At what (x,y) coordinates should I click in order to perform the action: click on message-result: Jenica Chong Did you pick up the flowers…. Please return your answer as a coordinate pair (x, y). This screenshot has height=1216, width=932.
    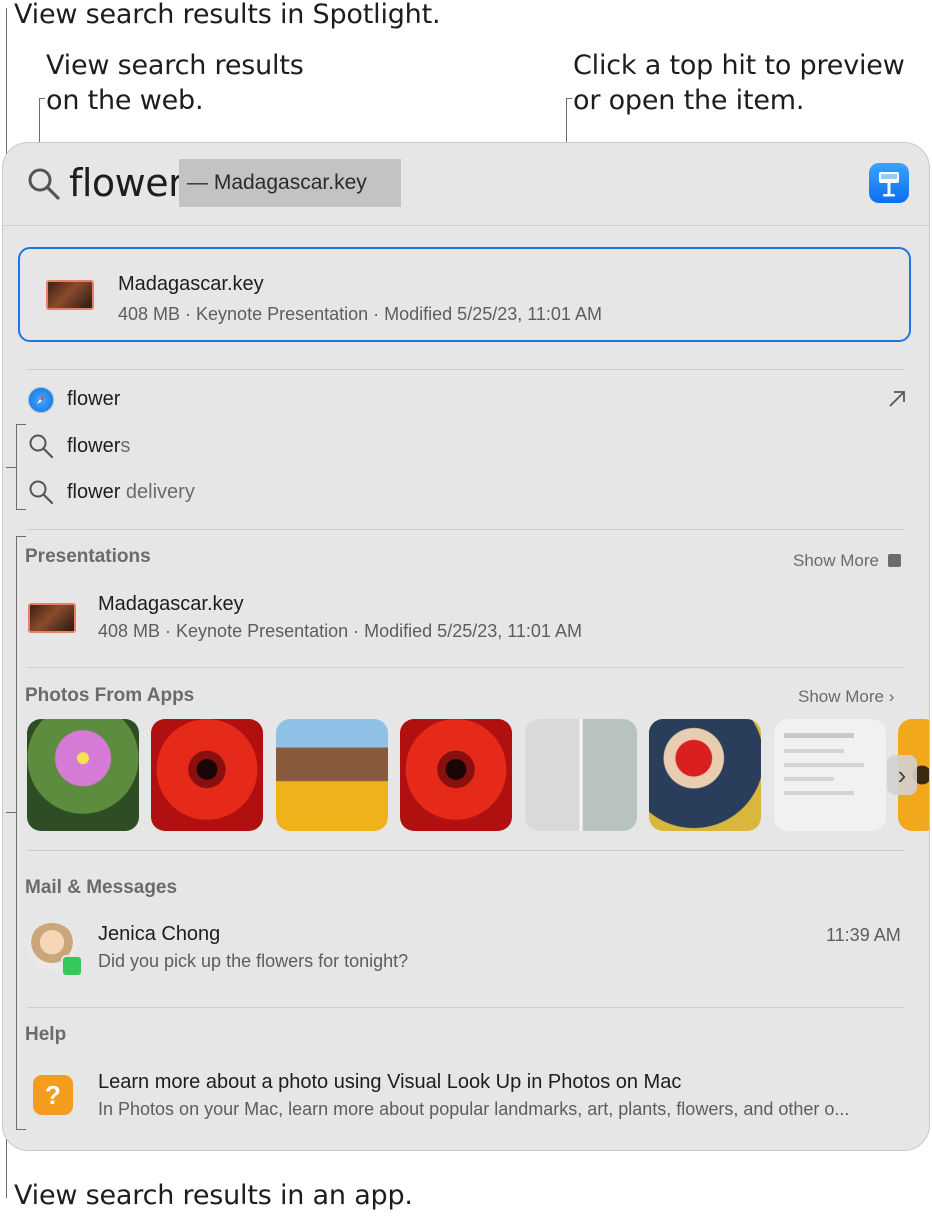
    Looking at the image, I should click on (466, 948).